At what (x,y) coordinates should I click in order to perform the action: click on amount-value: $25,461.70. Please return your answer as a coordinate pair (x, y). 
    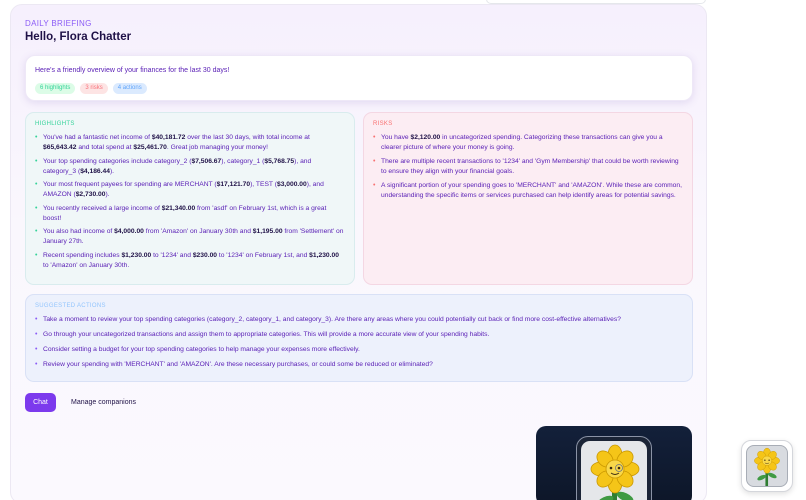
    Looking at the image, I should click on (150, 147).